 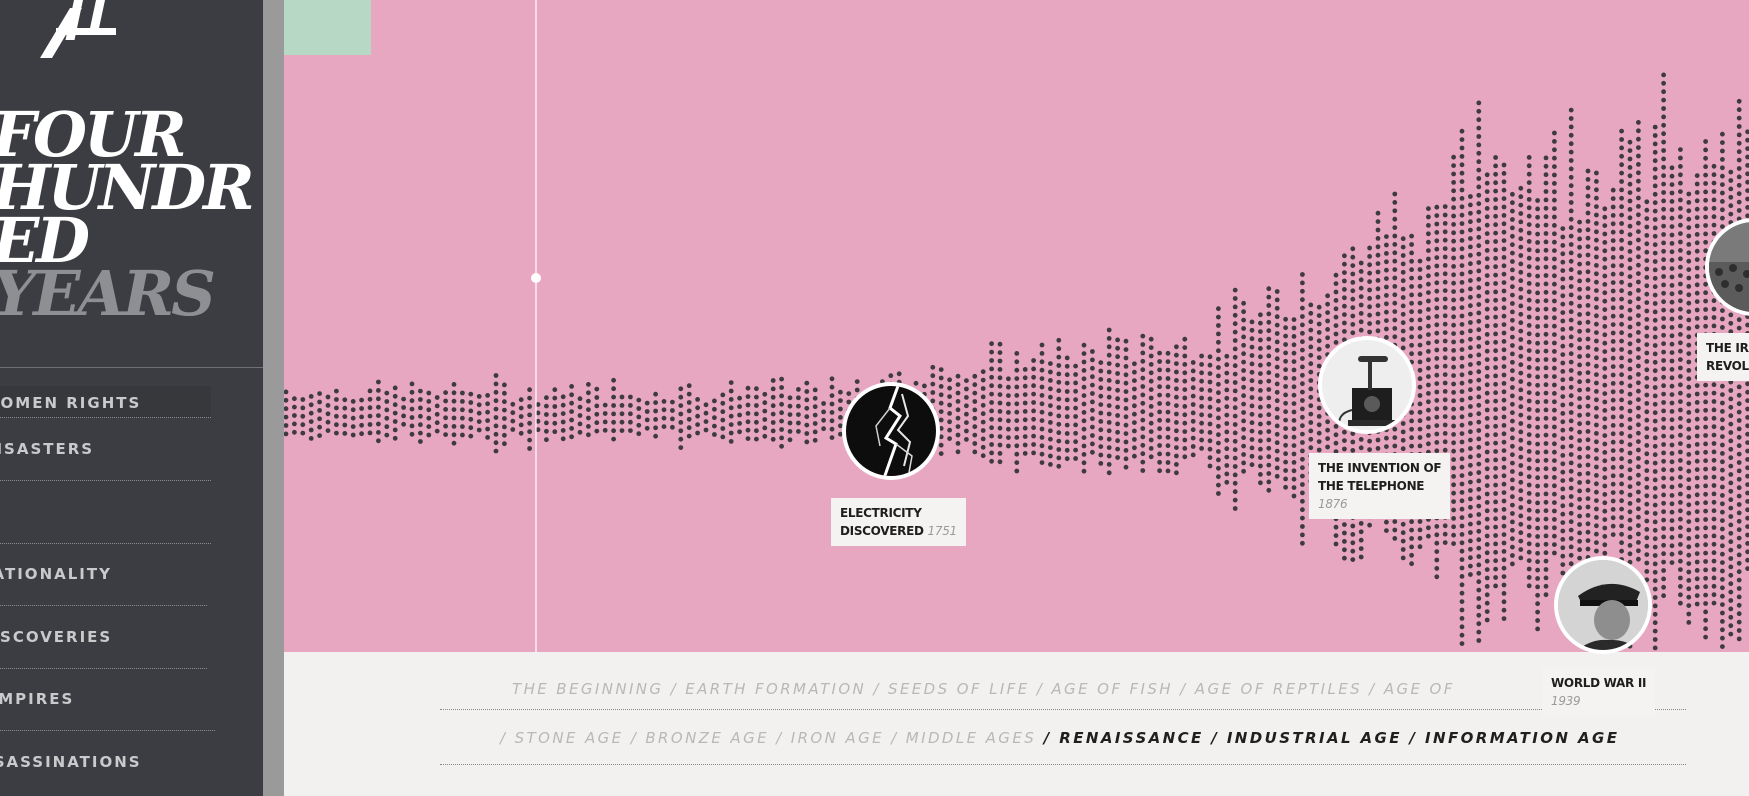 I want to click on era-item-information-age: INFORMATION AGE, so click(x=1522, y=738).